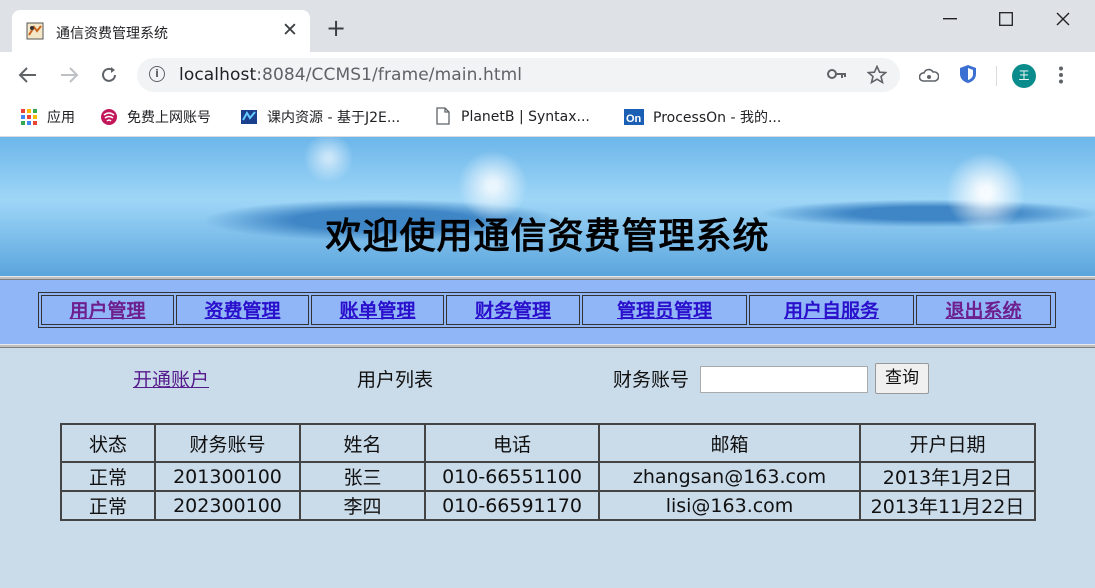  I want to click on back-icon, so click(28, 75).